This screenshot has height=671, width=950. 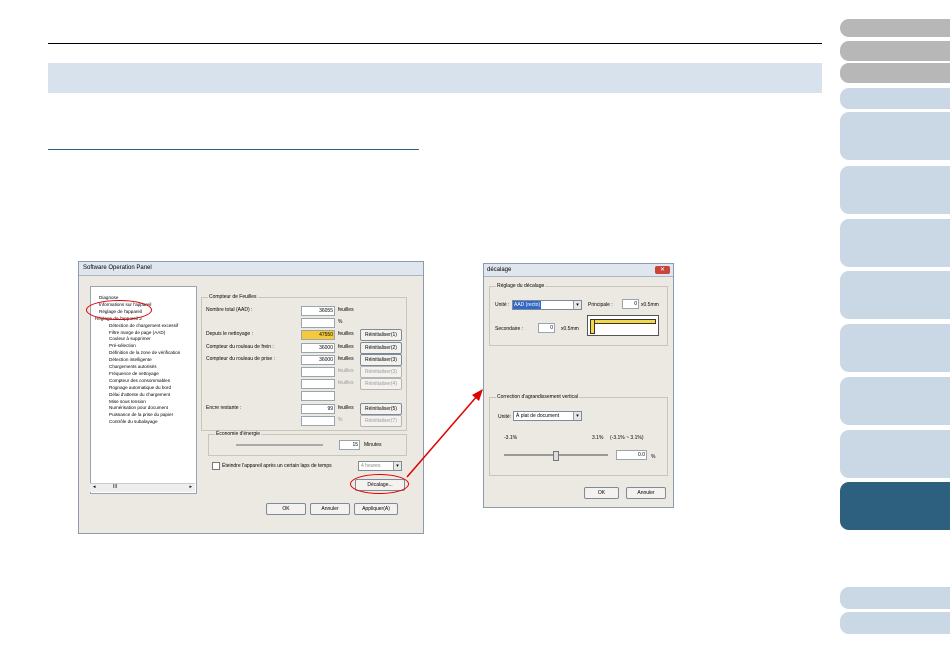 What do you see at coordinates (627, 438) in the screenshot?
I see `range-label: (-3.1% ~ 3.1%)` at bounding box center [627, 438].